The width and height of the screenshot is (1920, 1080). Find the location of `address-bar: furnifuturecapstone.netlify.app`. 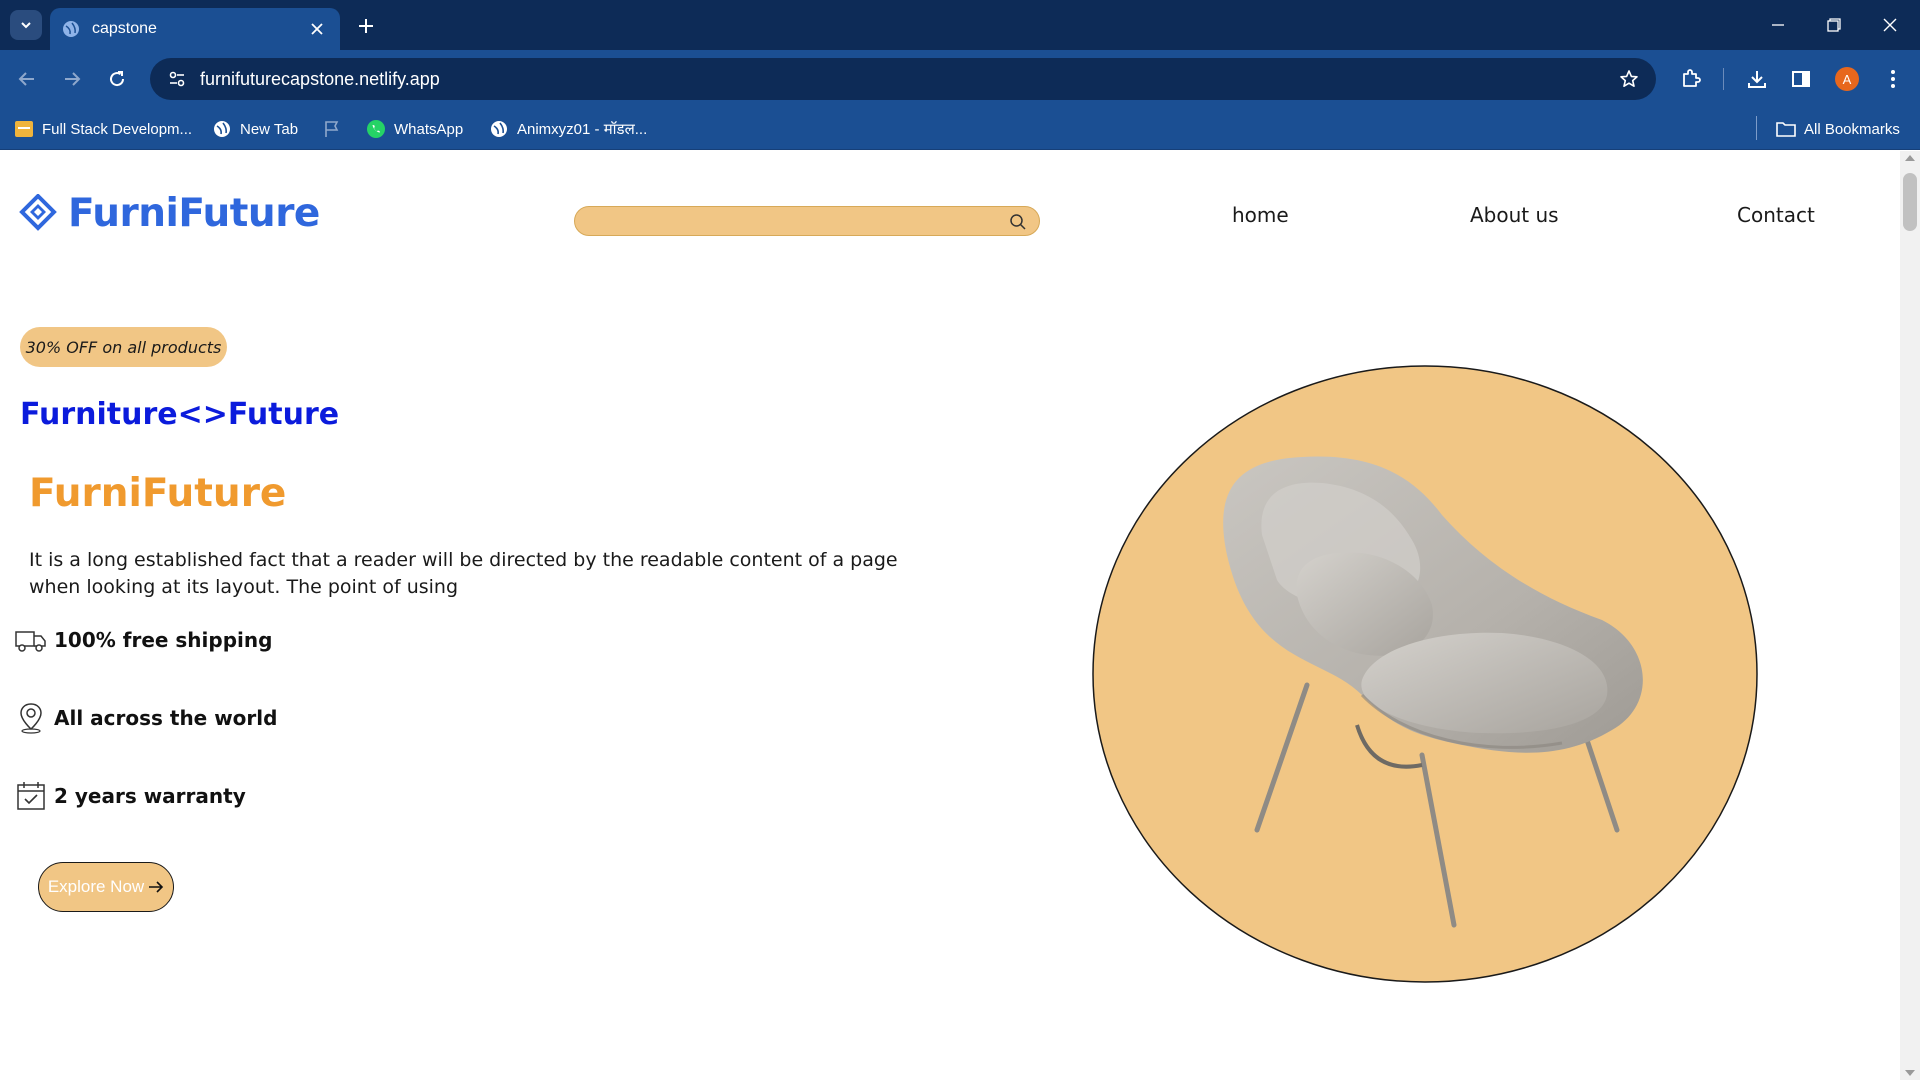

address-bar: furnifuturecapstone.netlify.app is located at coordinates (903, 79).